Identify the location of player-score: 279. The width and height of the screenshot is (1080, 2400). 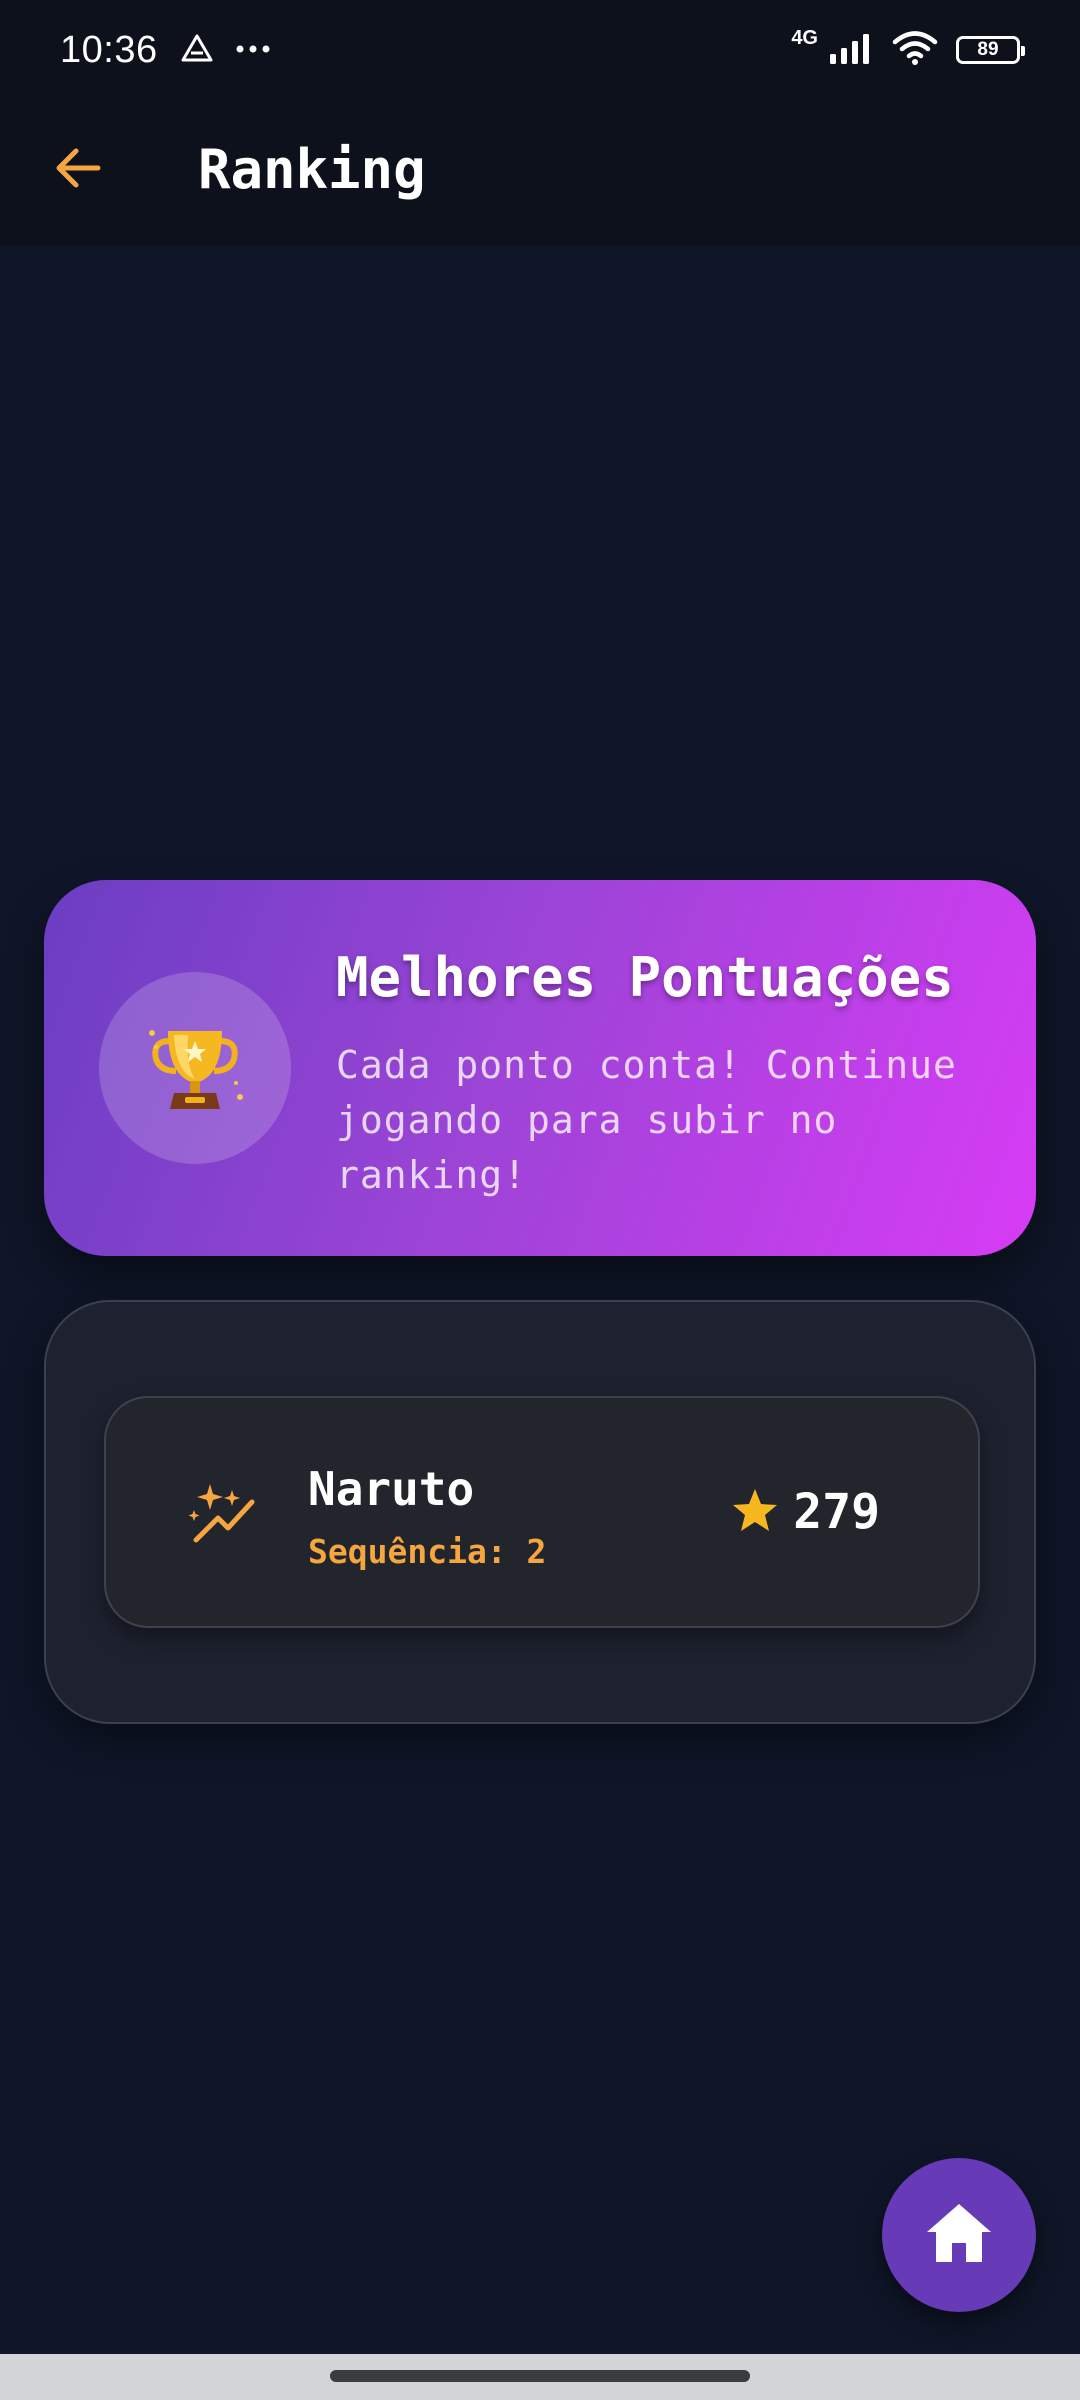
(836, 1512).